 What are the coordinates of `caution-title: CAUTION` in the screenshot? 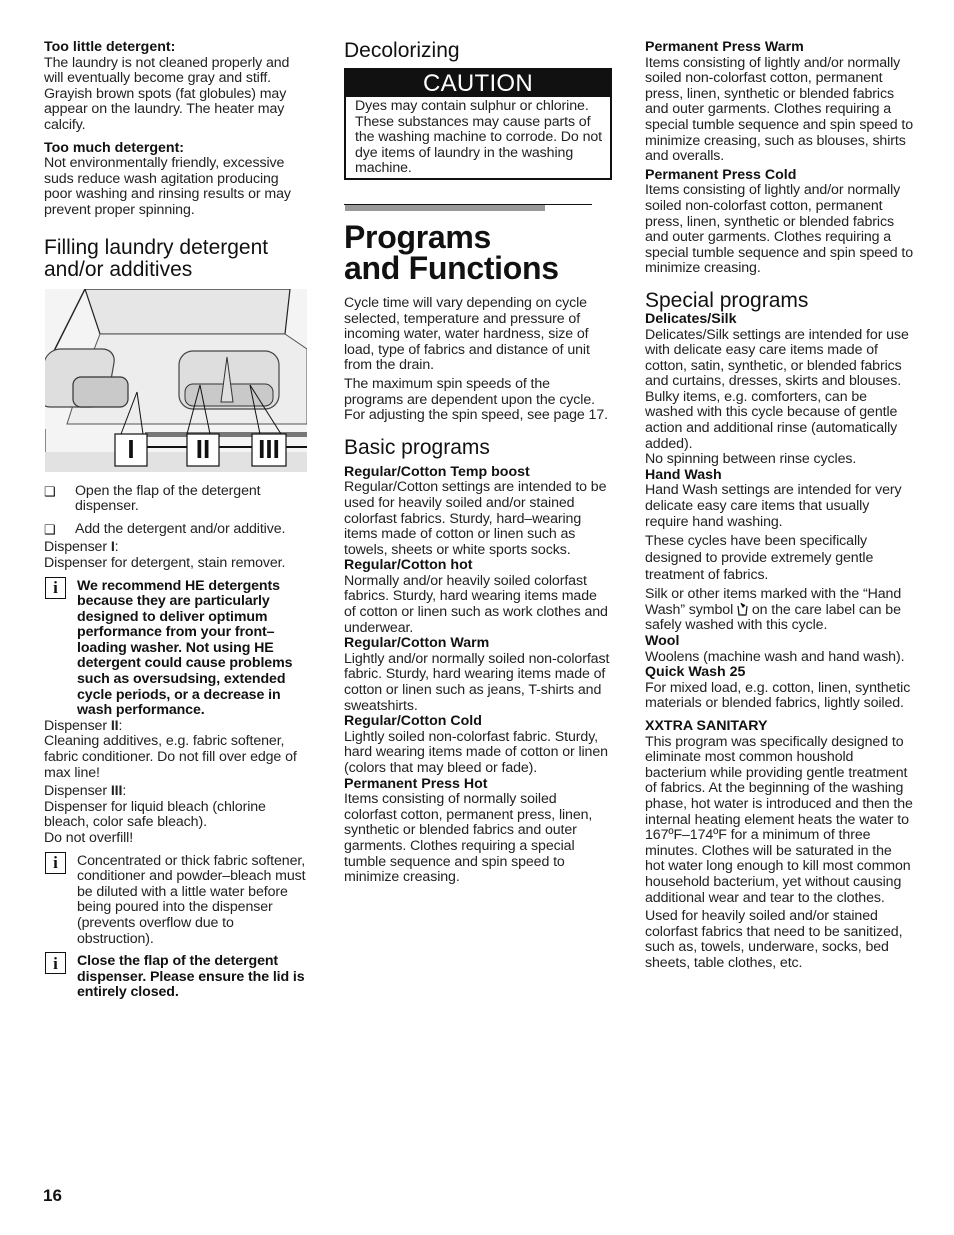 It's located at (478, 83).